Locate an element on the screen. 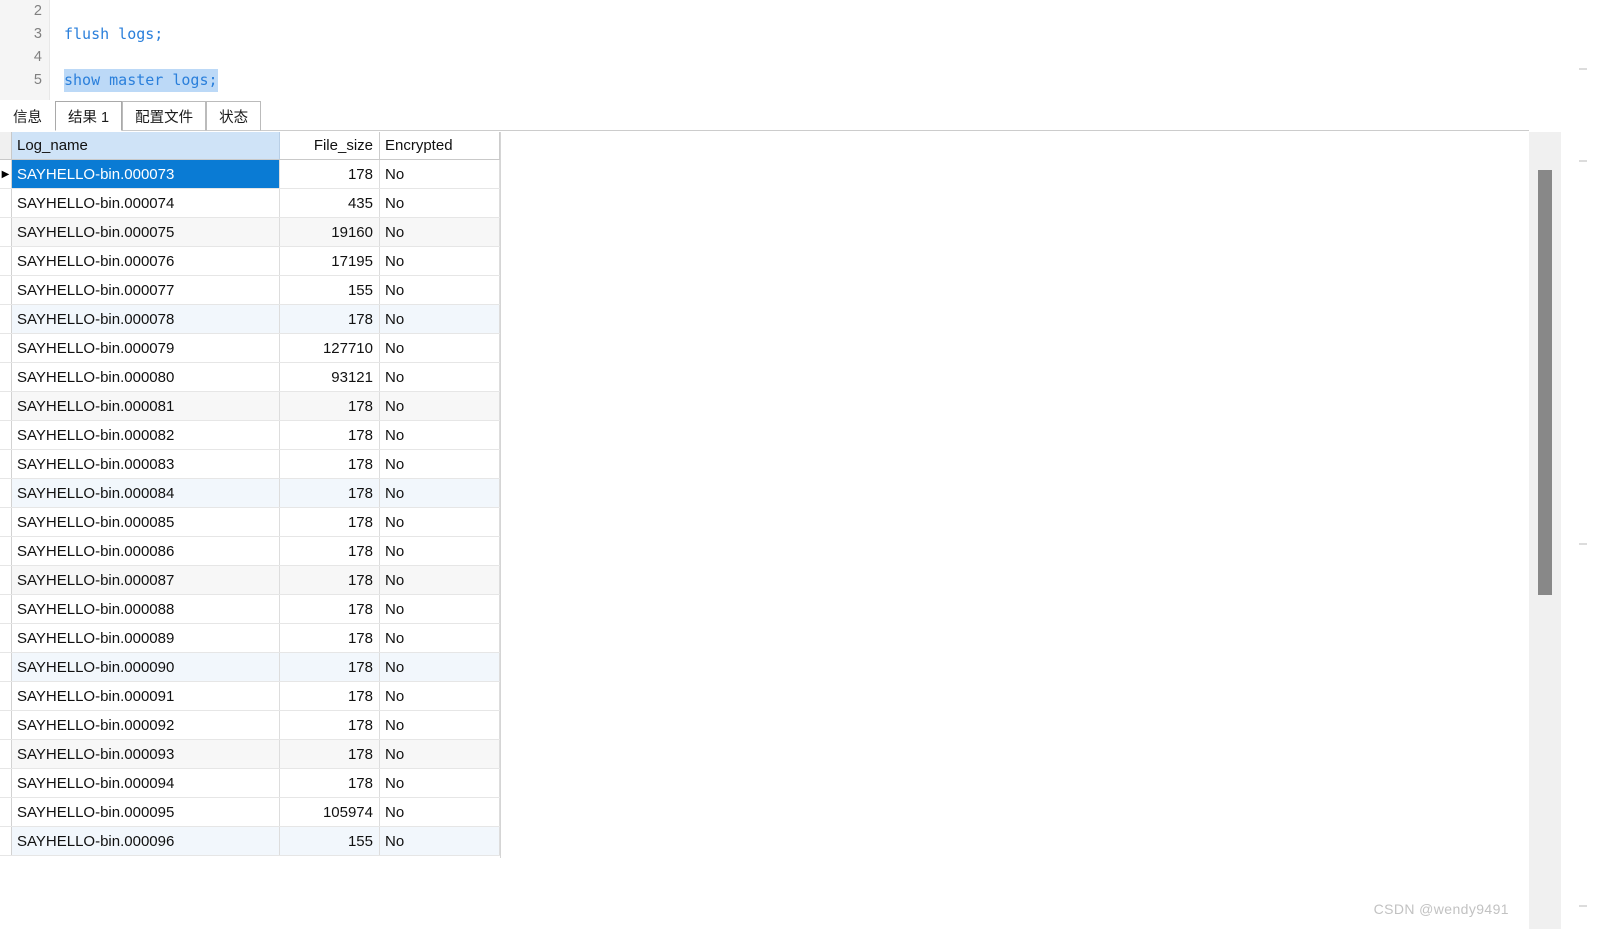 This screenshot has width=1615, height=929. grid-row: SAYHELLO-bin.000076 17195 No is located at coordinates (250, 261).